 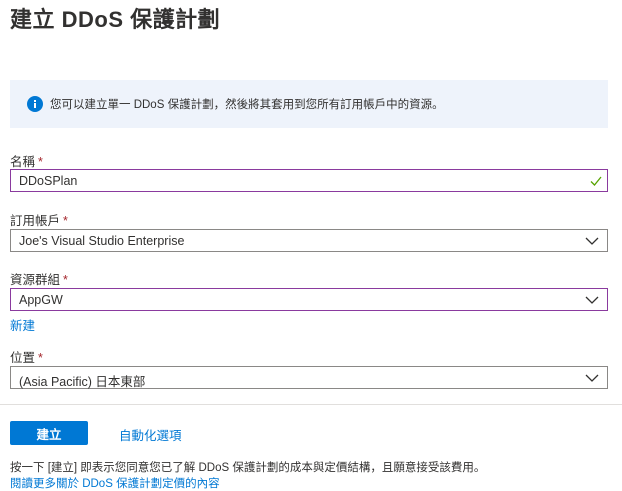 I want to click on subscription-dropdown: Joe's Visual Studio Enterprise, so click(x=309, y=240).